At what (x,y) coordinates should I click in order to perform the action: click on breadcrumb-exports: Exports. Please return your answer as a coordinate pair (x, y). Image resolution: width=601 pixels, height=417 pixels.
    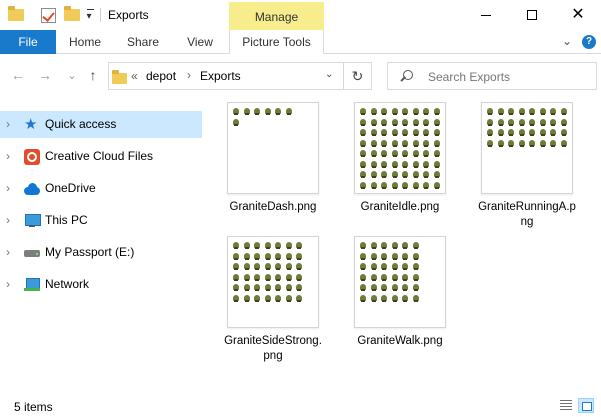
    Looking at the image, I should click on (220, 76).